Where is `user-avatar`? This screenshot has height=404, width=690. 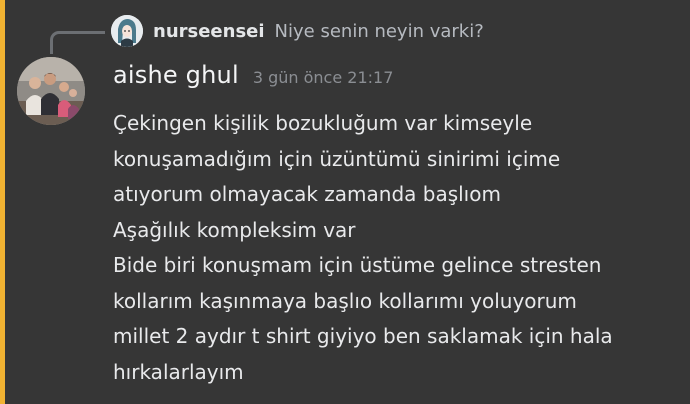
user-avatar is located at coordinates (51, 91).